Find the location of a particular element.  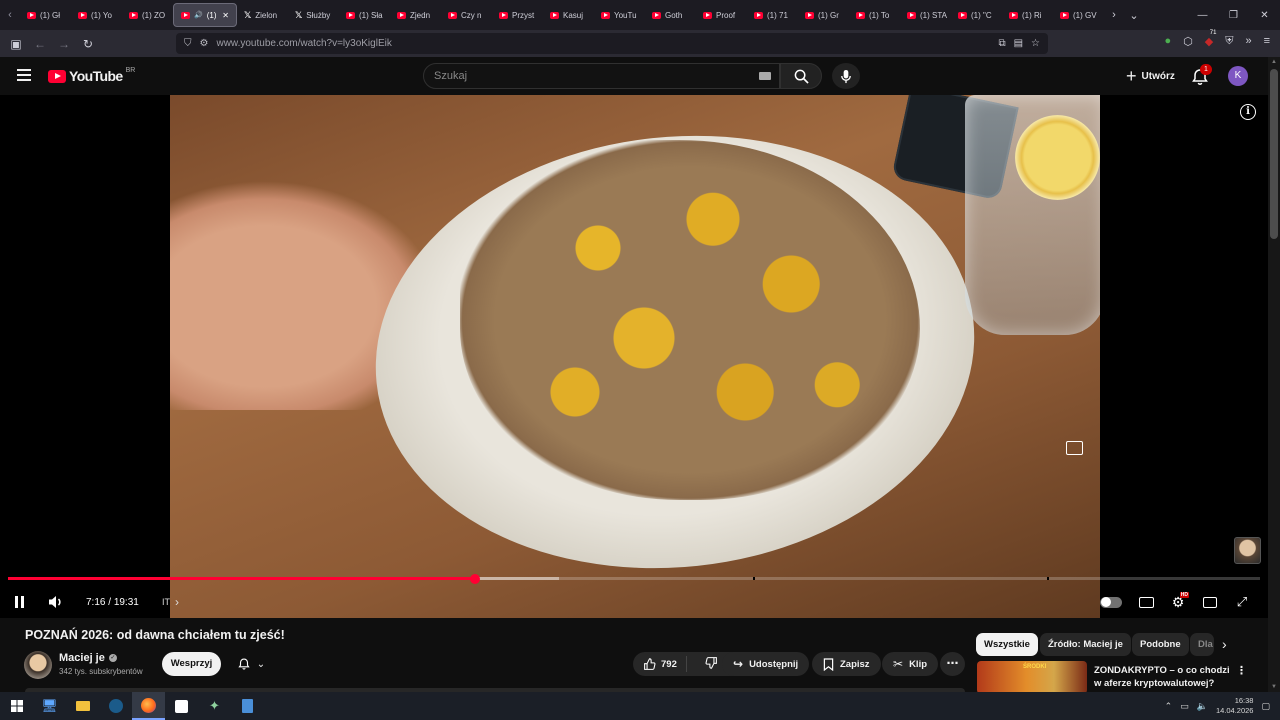

recommendation-menu-icon: ⋮ is located at coordinates (1241, 670).